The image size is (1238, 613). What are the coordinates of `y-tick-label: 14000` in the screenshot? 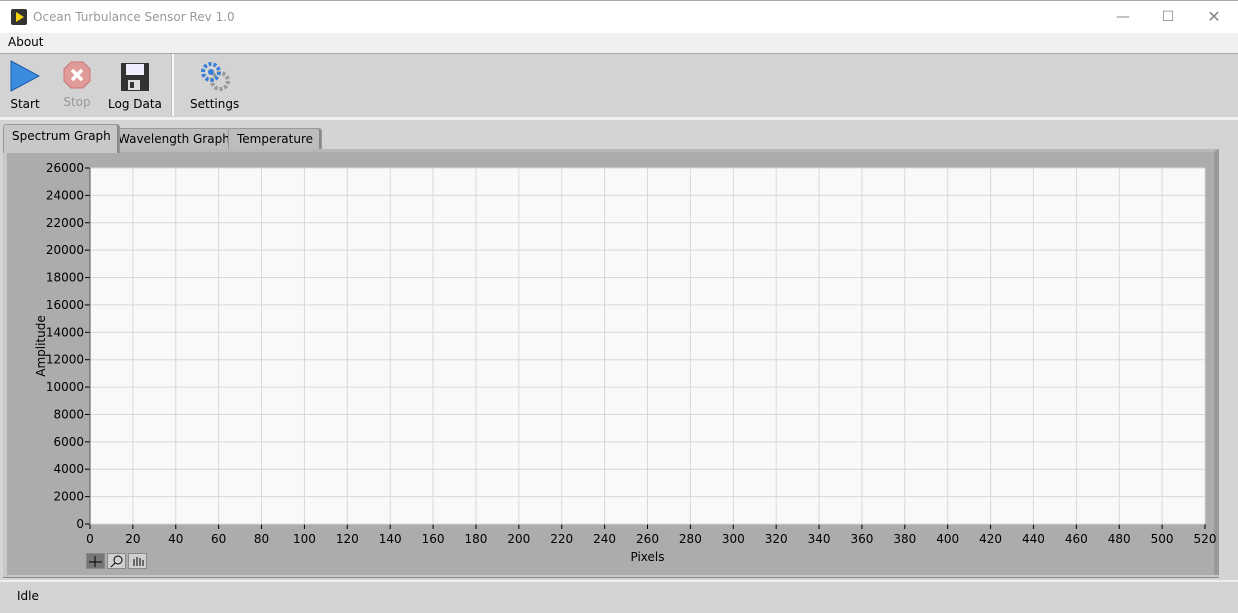 It's located at (65, 332).